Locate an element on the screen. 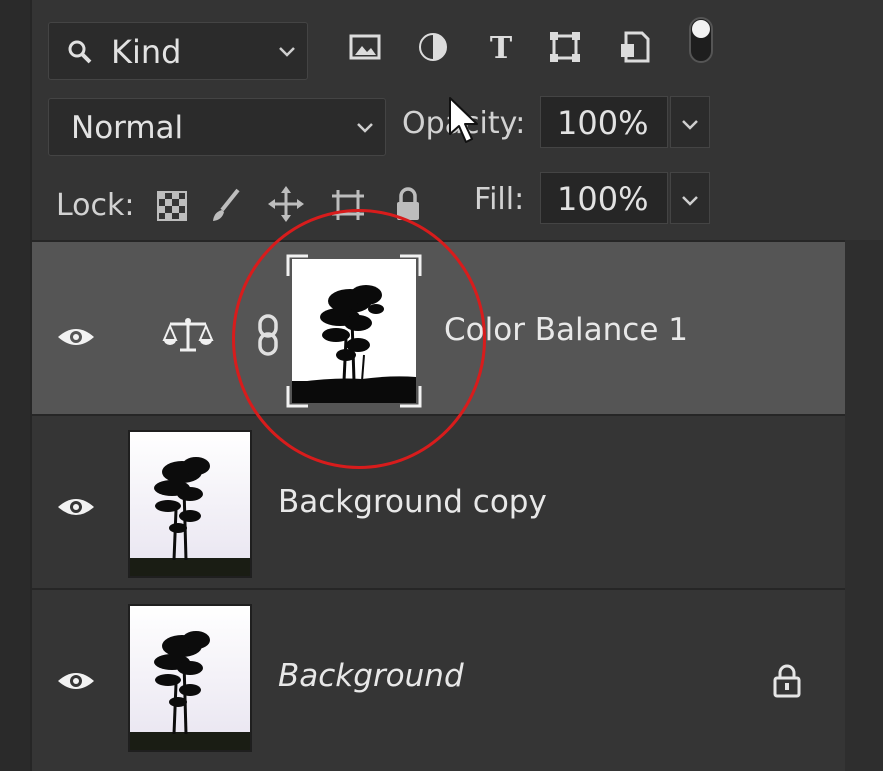  panel-left-edge is located at coordinates (16, 385).